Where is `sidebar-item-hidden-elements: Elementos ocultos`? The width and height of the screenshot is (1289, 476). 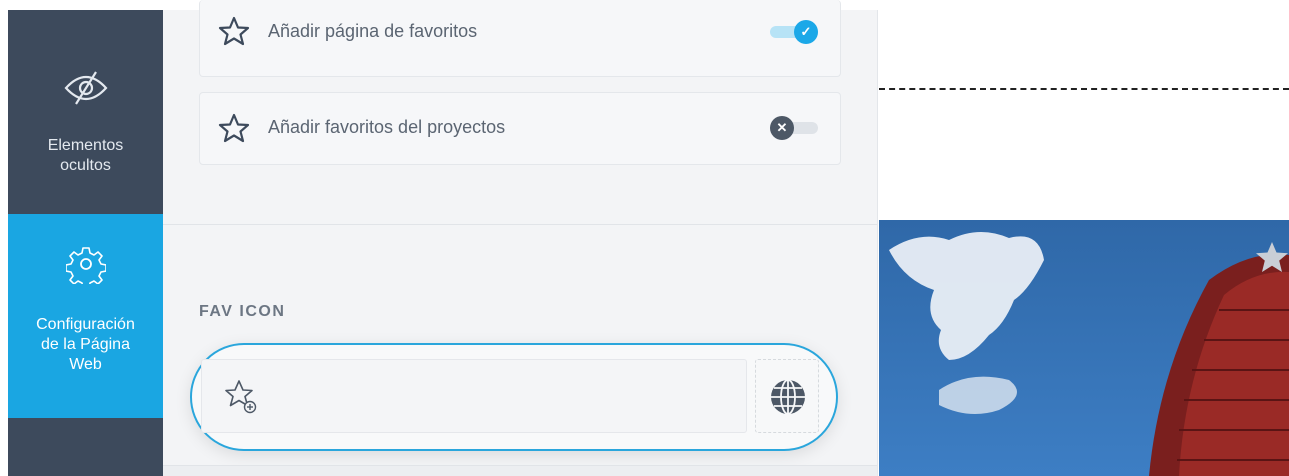
sidebar-item-hidden-elements: Elementos ocultos is located at coordinates (85, 112).